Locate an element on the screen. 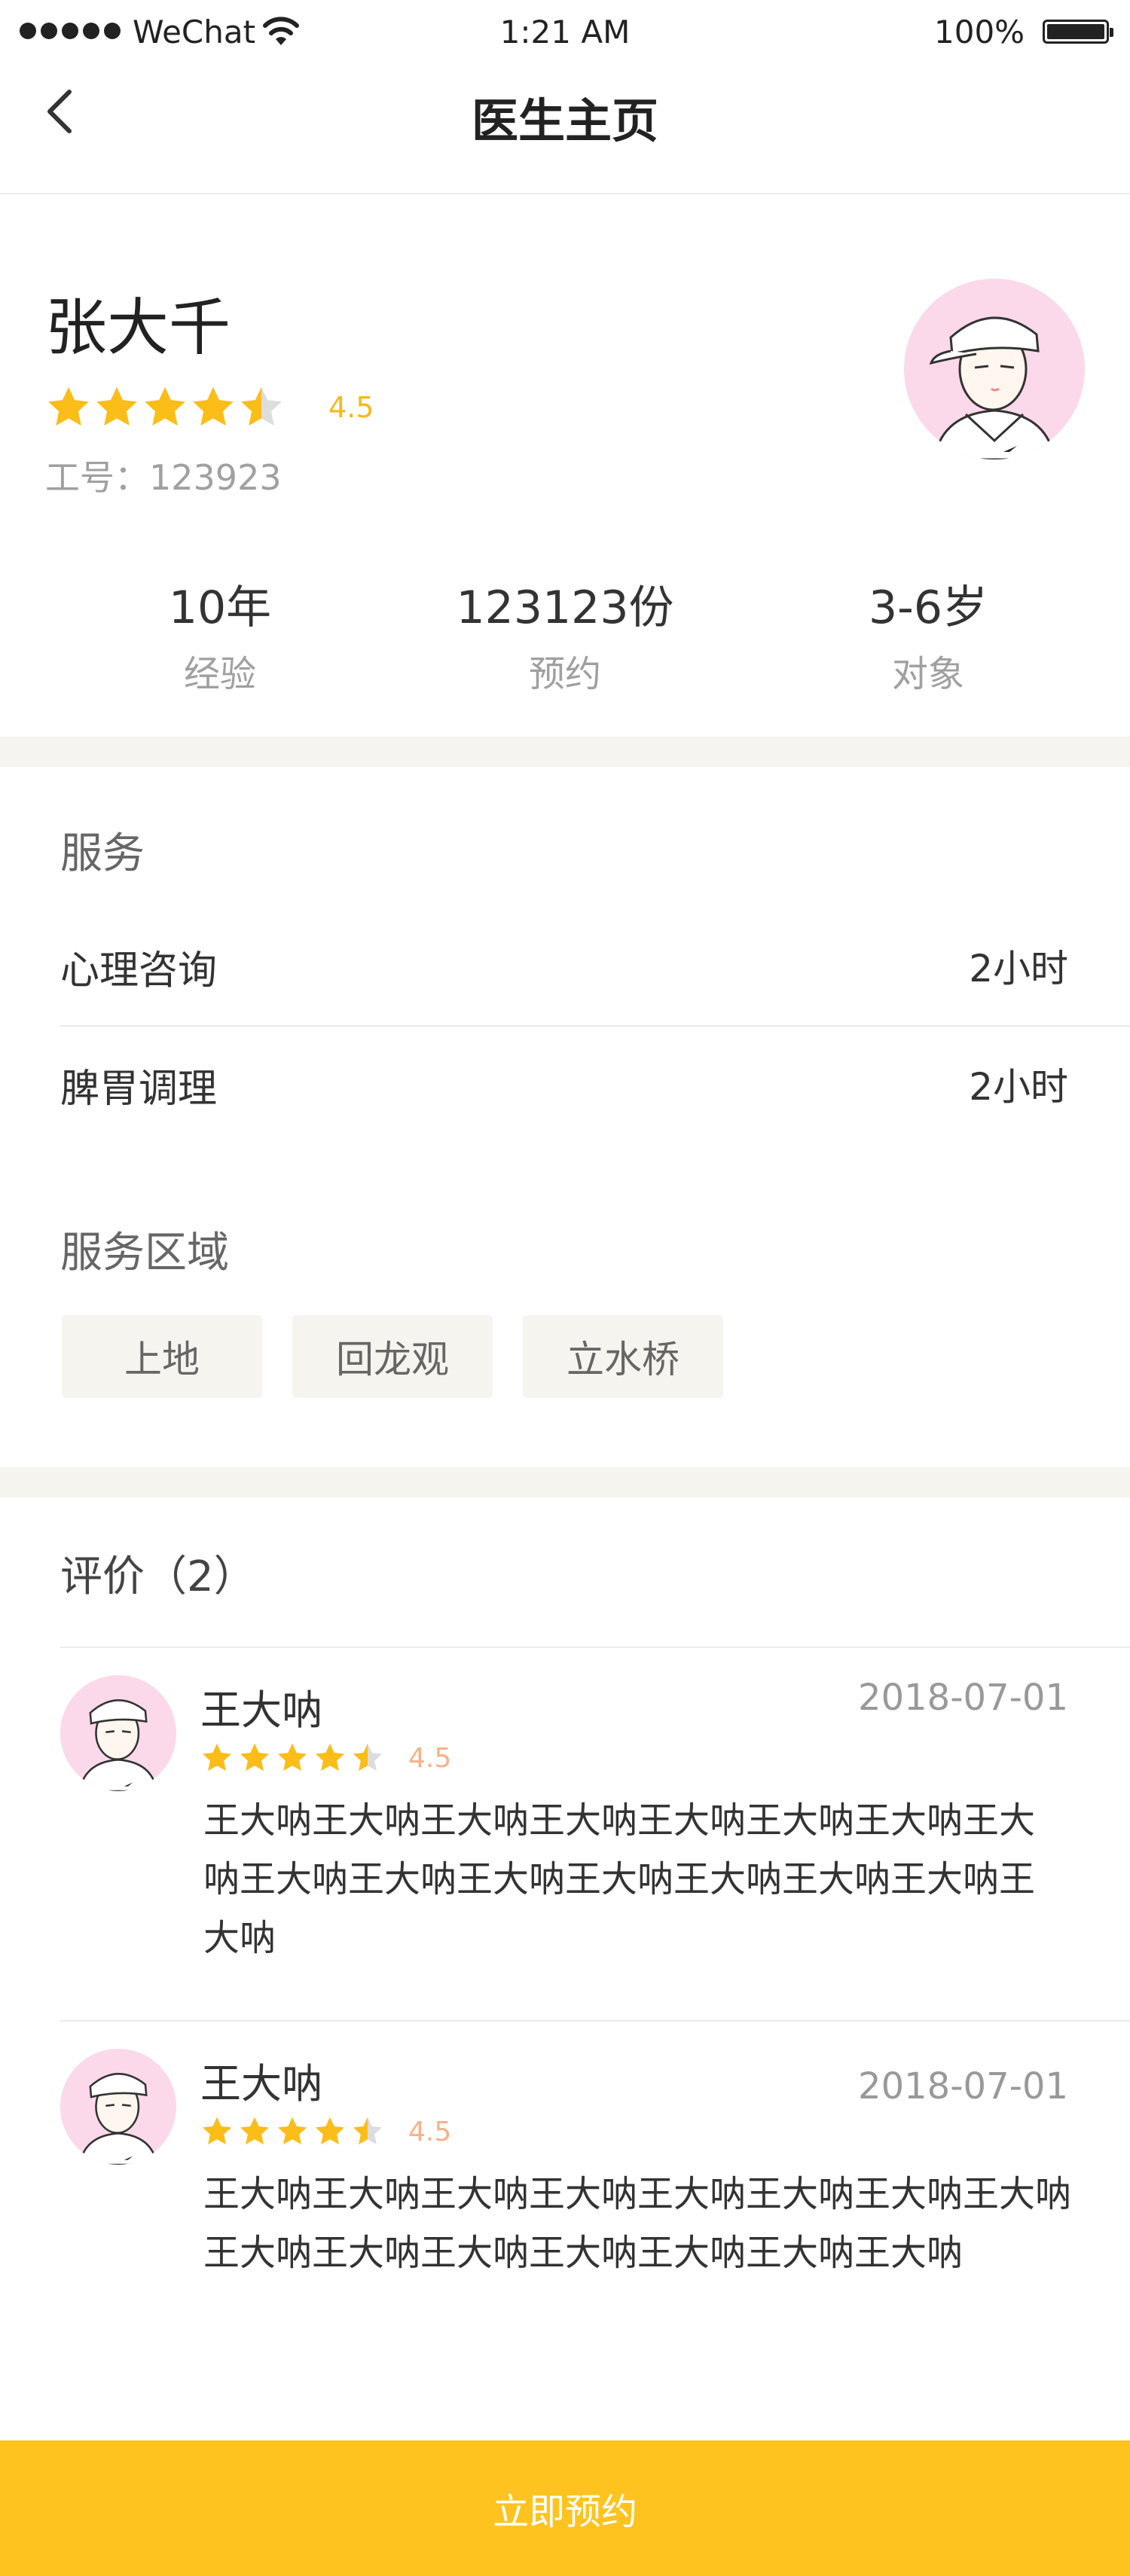 The image size is (1130, 2576). status-bar: WeChat 1:21 AM 100% is located at coordinates (565, 33).